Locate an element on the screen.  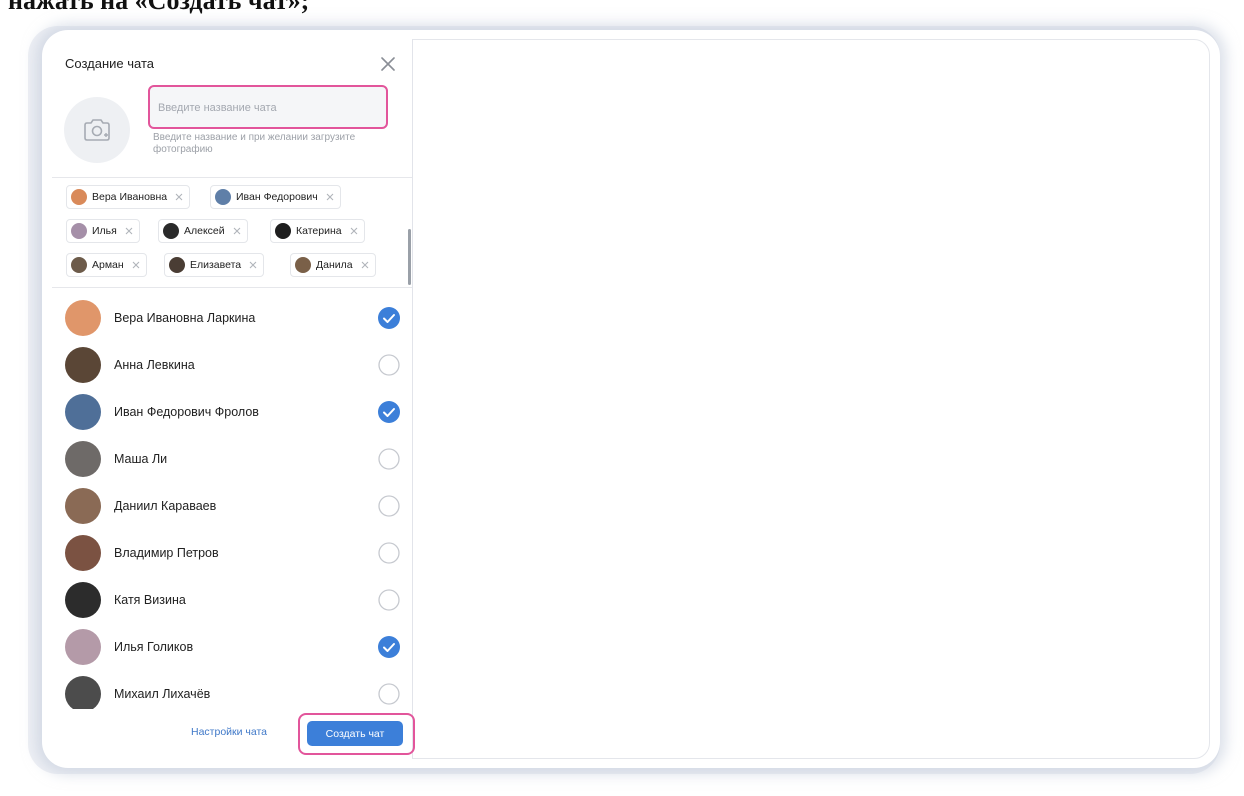
contact-name: Михаил Лихачёв is located at coordinates (162, 694).